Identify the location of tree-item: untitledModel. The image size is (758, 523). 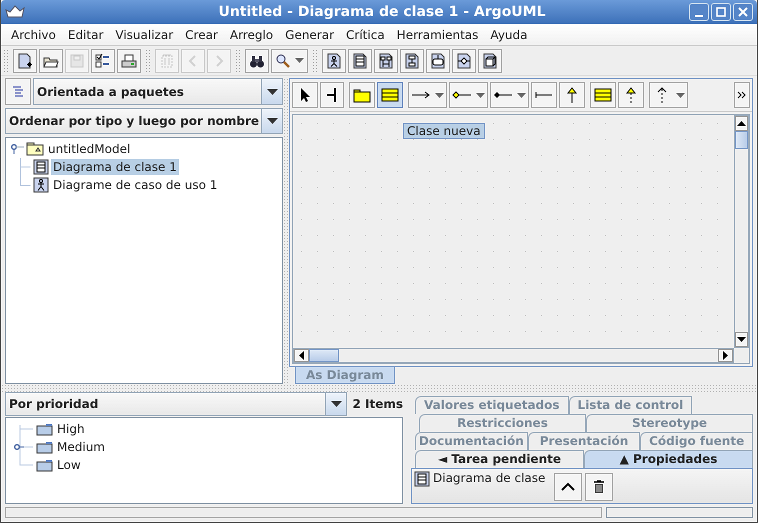
(89, 149).